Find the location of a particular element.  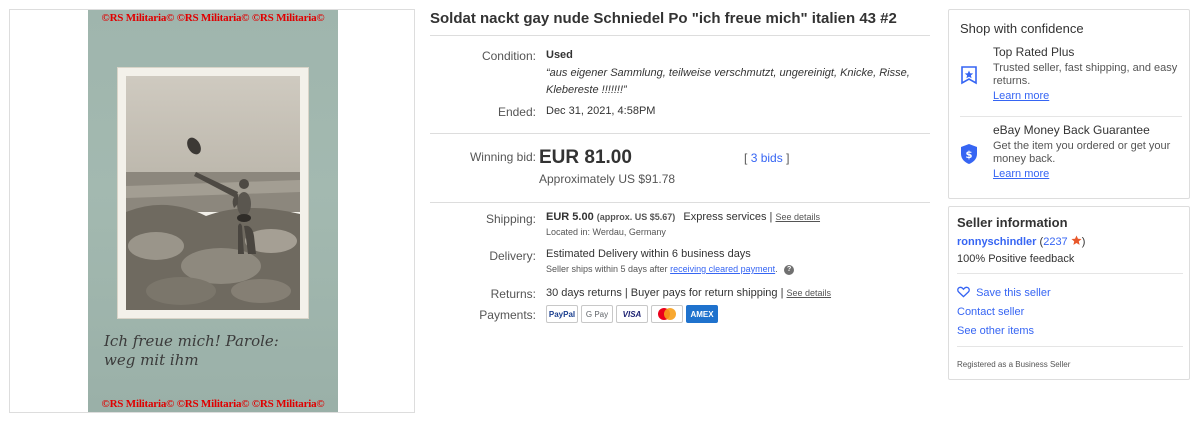

bids-link: 3 bids is located at coordinates (767, 158).